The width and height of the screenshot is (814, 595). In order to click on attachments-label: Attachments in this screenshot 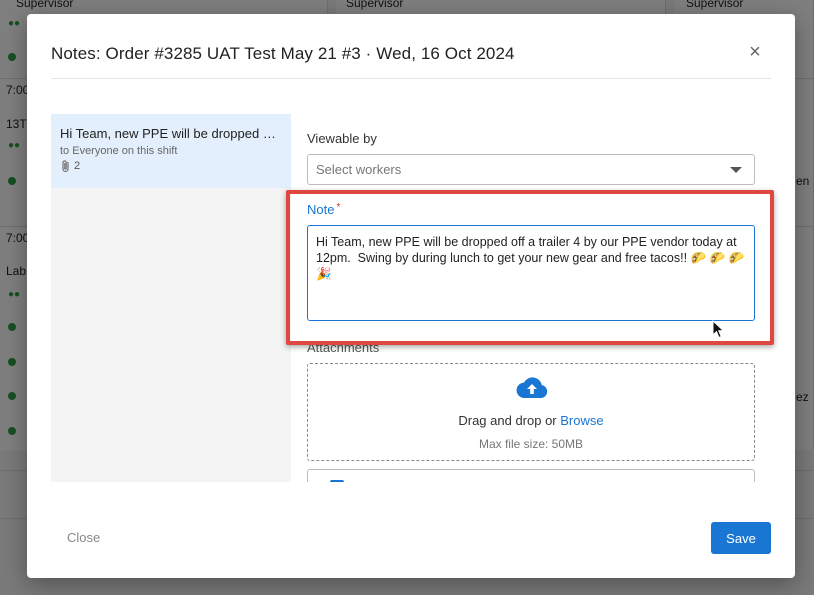, I will do `click(343, 347)`.